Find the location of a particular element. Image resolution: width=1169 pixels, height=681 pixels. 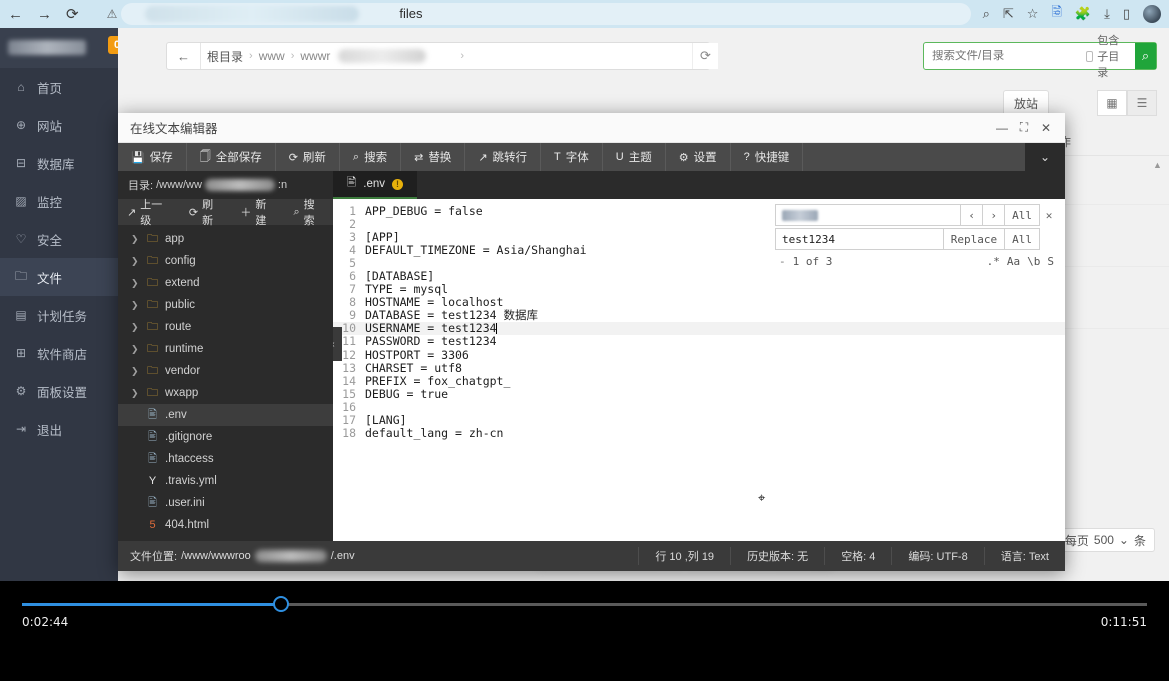

find-input is located at coordinates (868, 215).